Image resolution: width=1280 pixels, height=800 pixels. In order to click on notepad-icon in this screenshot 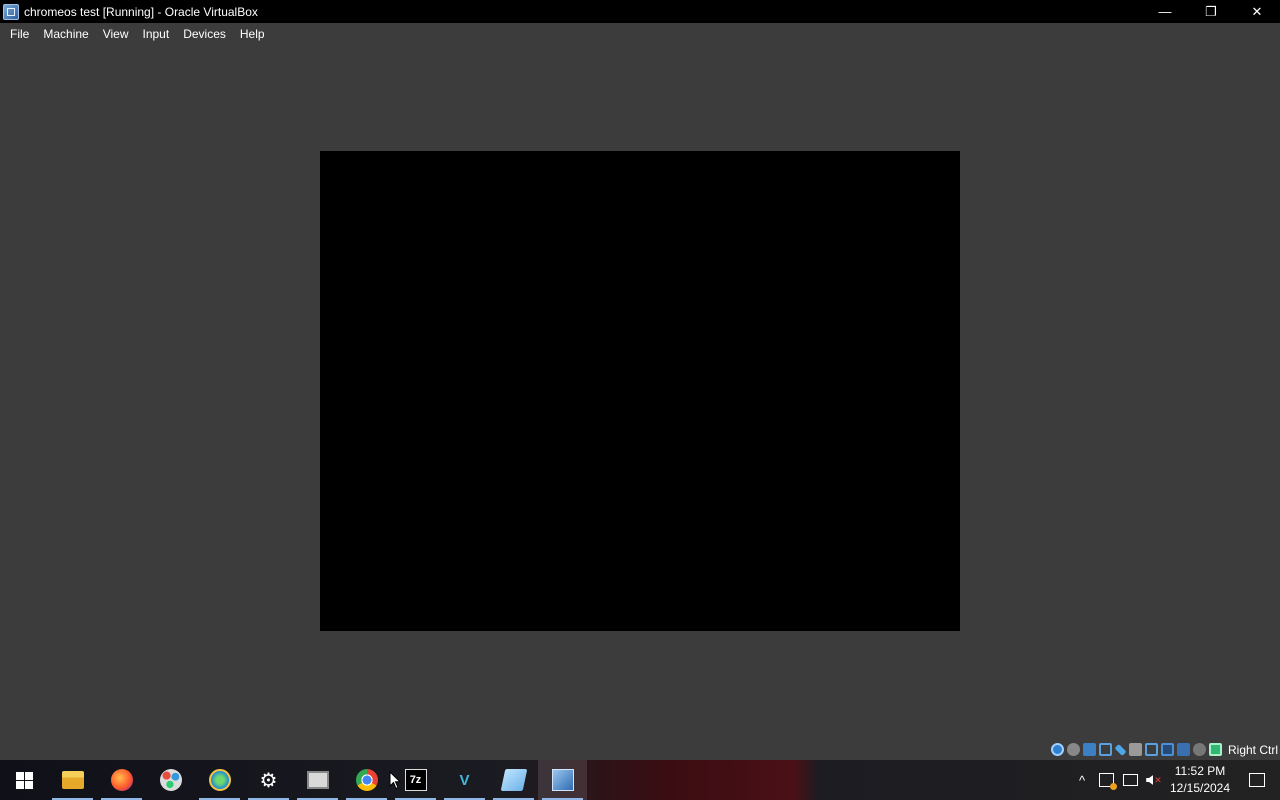, I will do `click(513, 780)`.